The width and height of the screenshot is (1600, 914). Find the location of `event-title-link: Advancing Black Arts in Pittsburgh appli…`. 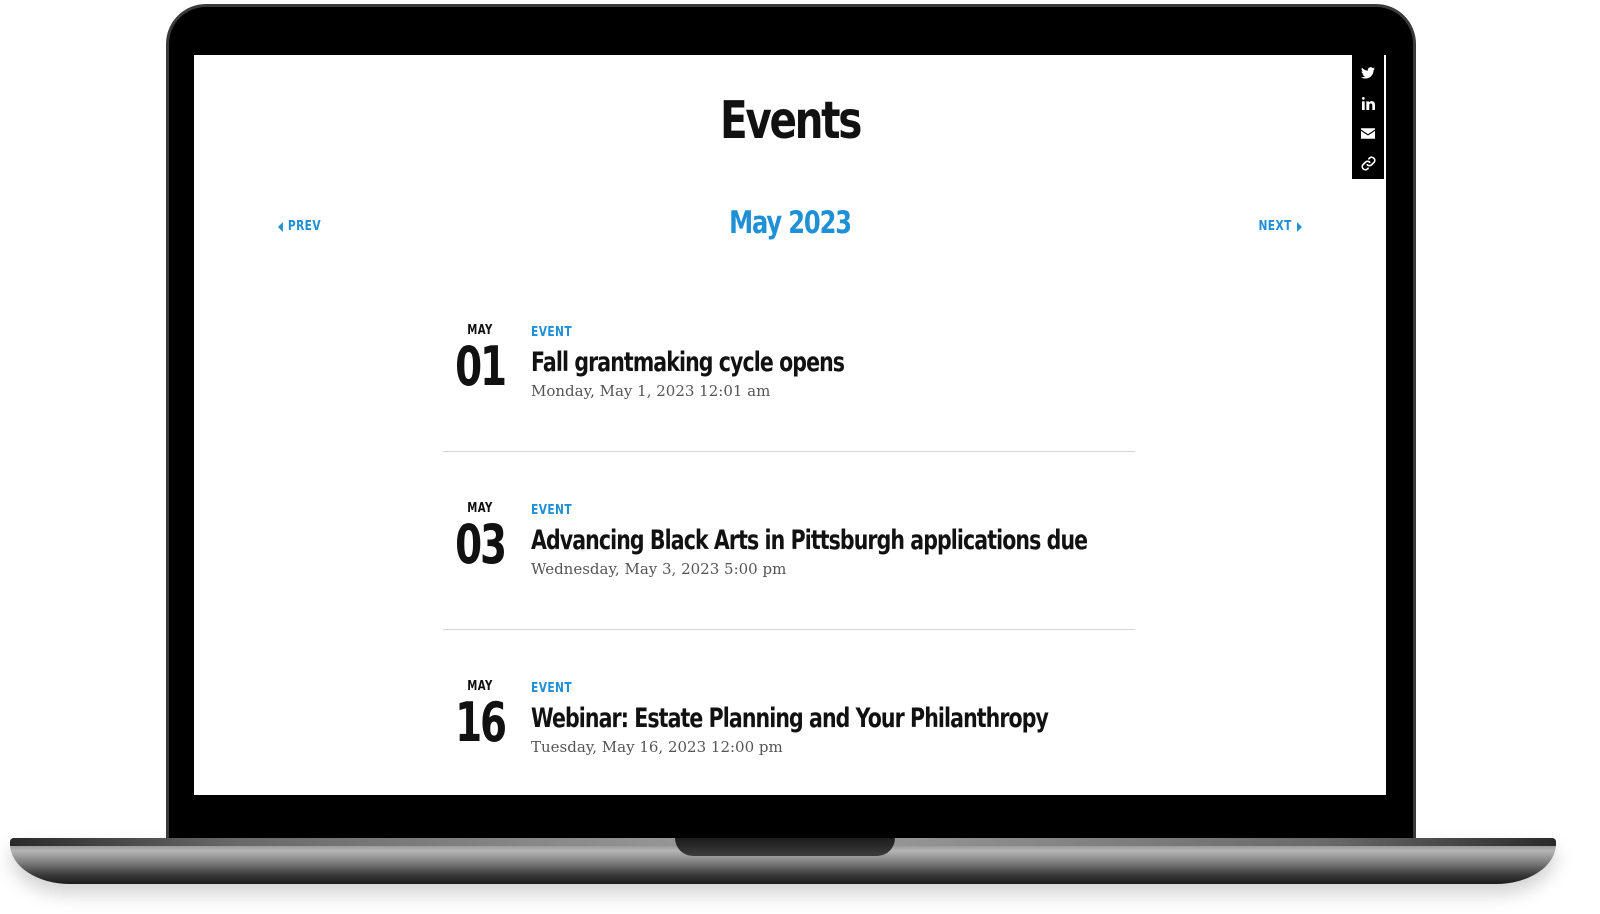

event-title-link: Advancing Black Arts in Pittsburgh appli… is located at coordinates (809, 540).